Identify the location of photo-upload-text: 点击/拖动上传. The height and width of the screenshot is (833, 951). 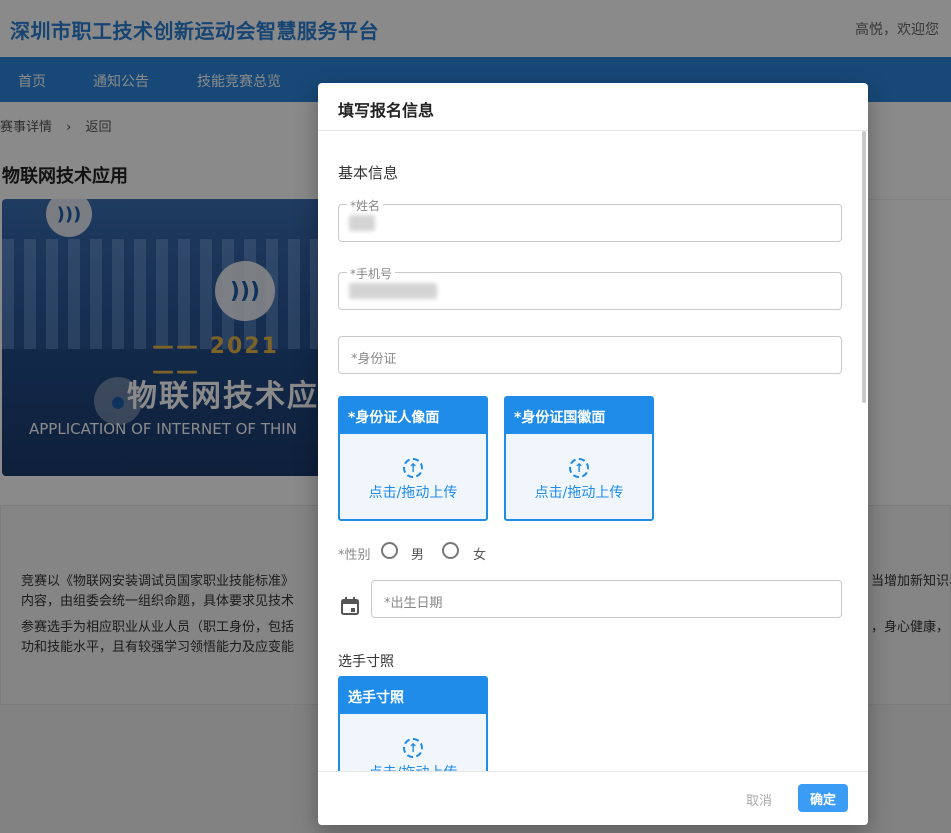
(413, 766).